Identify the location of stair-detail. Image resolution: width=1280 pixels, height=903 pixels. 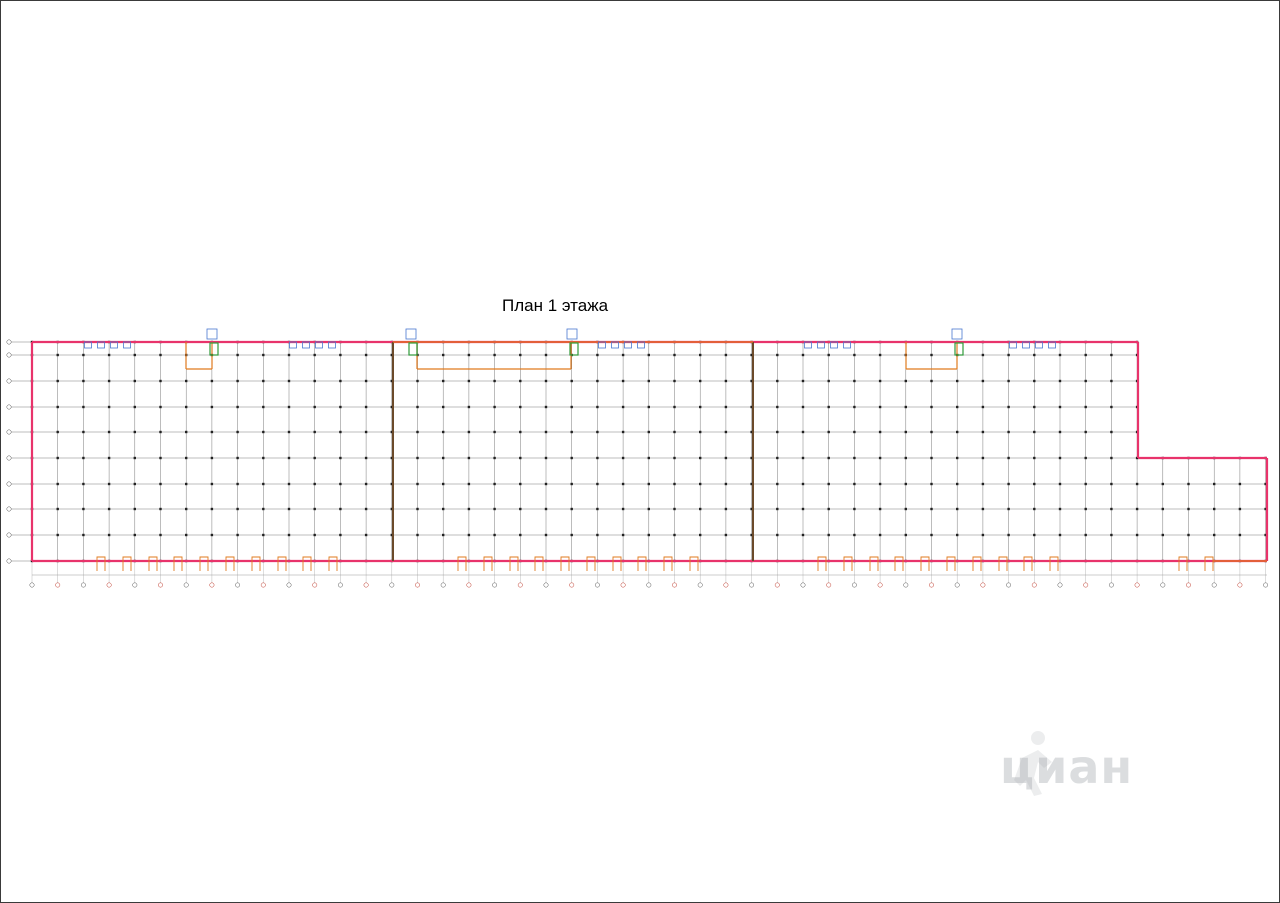
(411, 334).